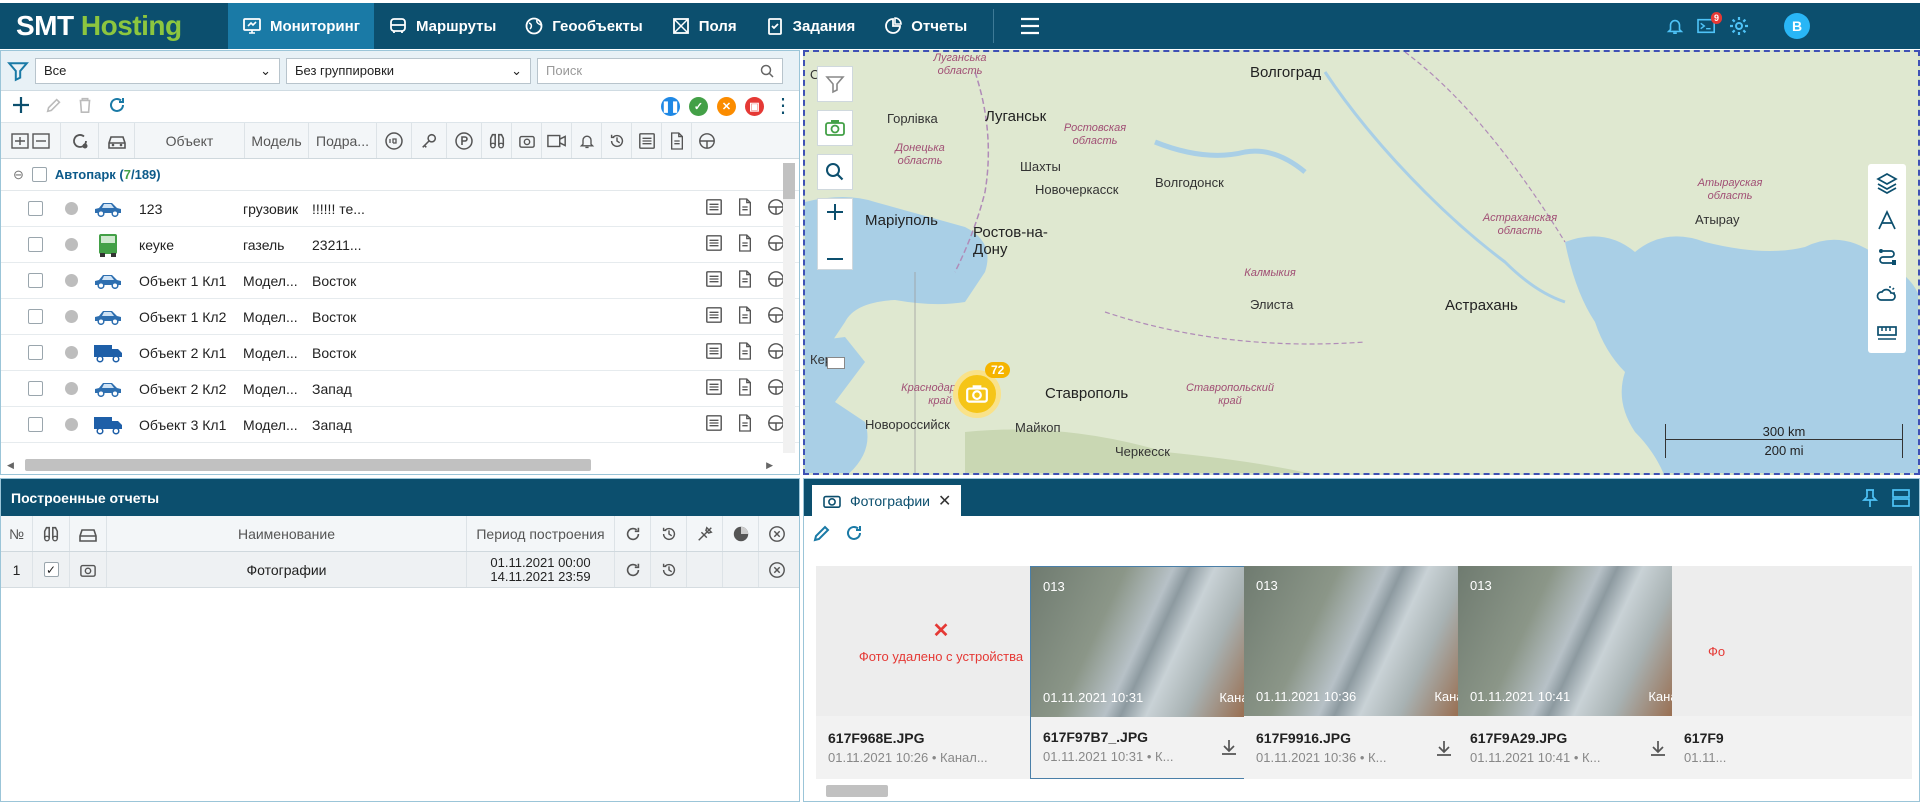 The width and height of the screenshot is (1920, 802). What do you see at coordinates (18, 175) in the screenshot?
I see `collapse-icon: ⊖` at bounding box center [18, 175].